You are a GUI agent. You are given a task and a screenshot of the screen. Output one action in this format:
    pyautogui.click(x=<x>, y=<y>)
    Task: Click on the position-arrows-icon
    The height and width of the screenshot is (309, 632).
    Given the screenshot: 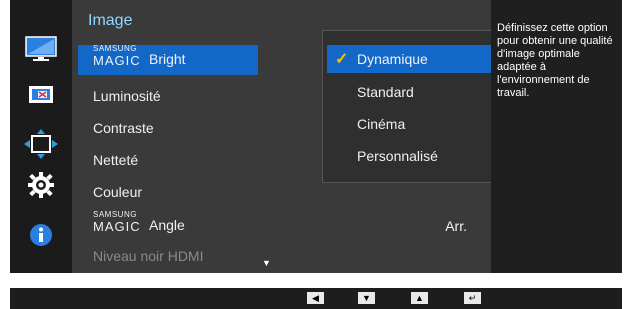 What is the action you would take?
    pyautogui.click(x=41, y=144)
    